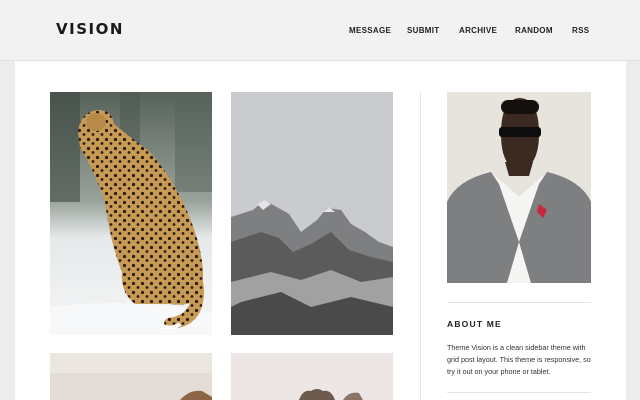  Describe the element at coordinates (519, 302) in the screenshot. I see `sidebar-separator-top` at that location.